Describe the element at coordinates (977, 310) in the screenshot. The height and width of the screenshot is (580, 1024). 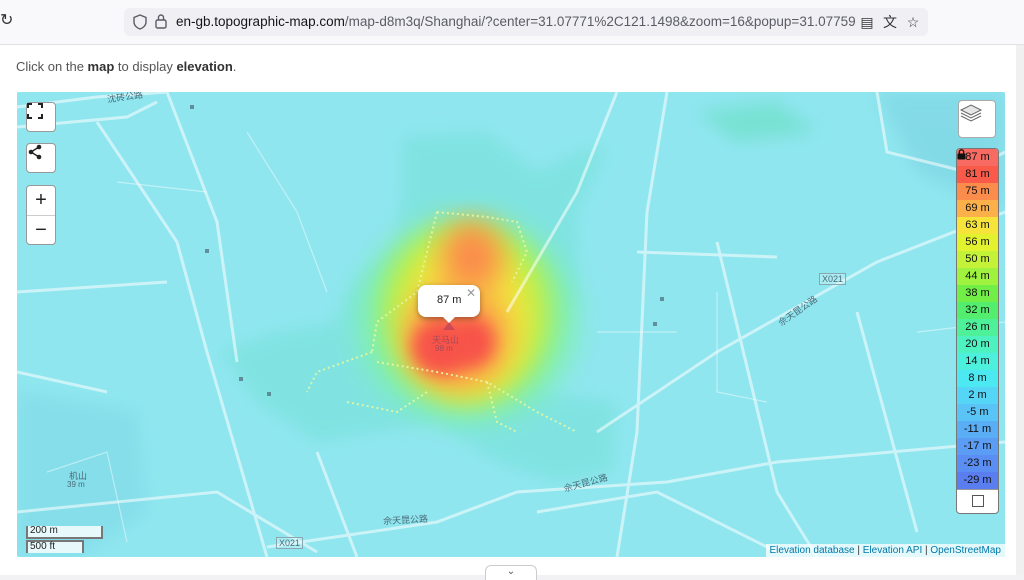
I see `legend-item: 32 m` at that location.